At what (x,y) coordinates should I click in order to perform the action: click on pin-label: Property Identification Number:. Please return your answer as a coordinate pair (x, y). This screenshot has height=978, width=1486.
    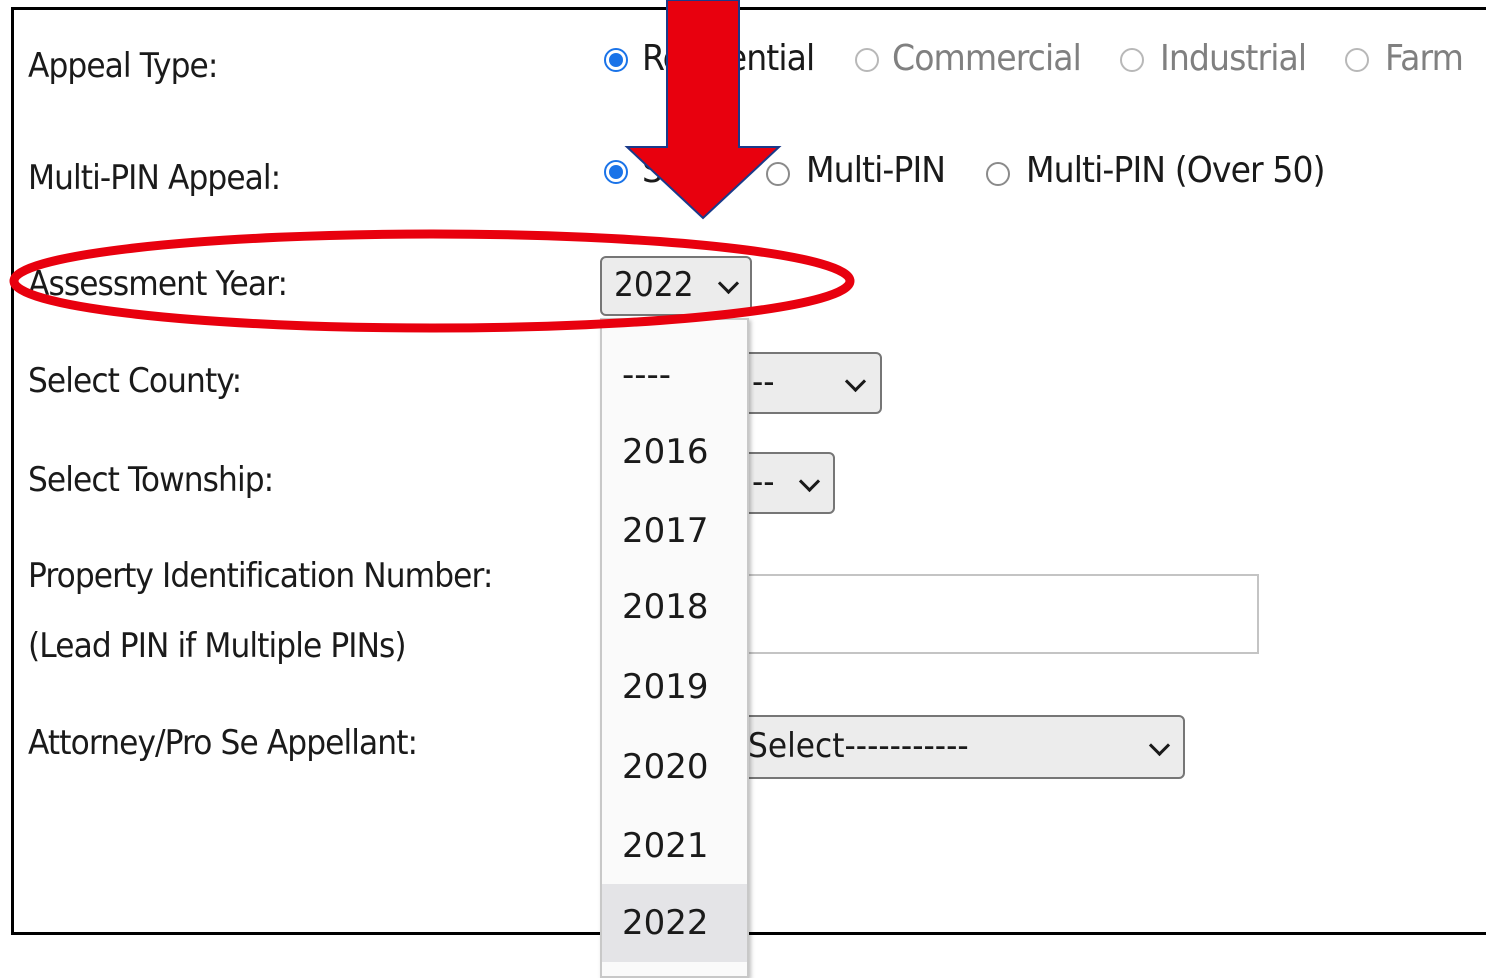
    Looking at the image, I should click on (260, 576).